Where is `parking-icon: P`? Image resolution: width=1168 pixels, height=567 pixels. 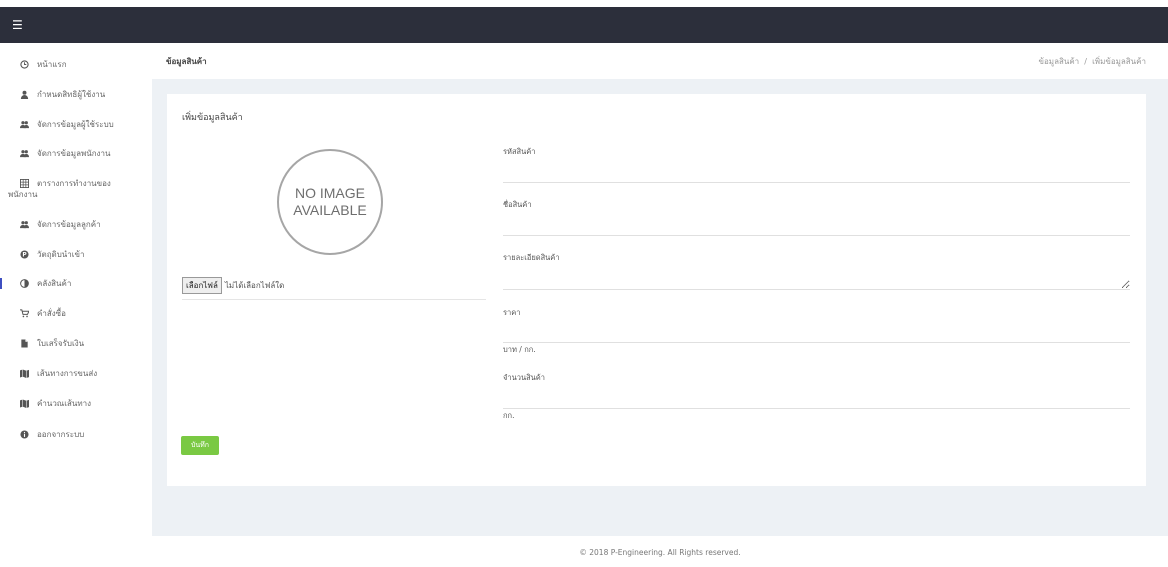
parking-icon: P is located at coordinates (24, 254).